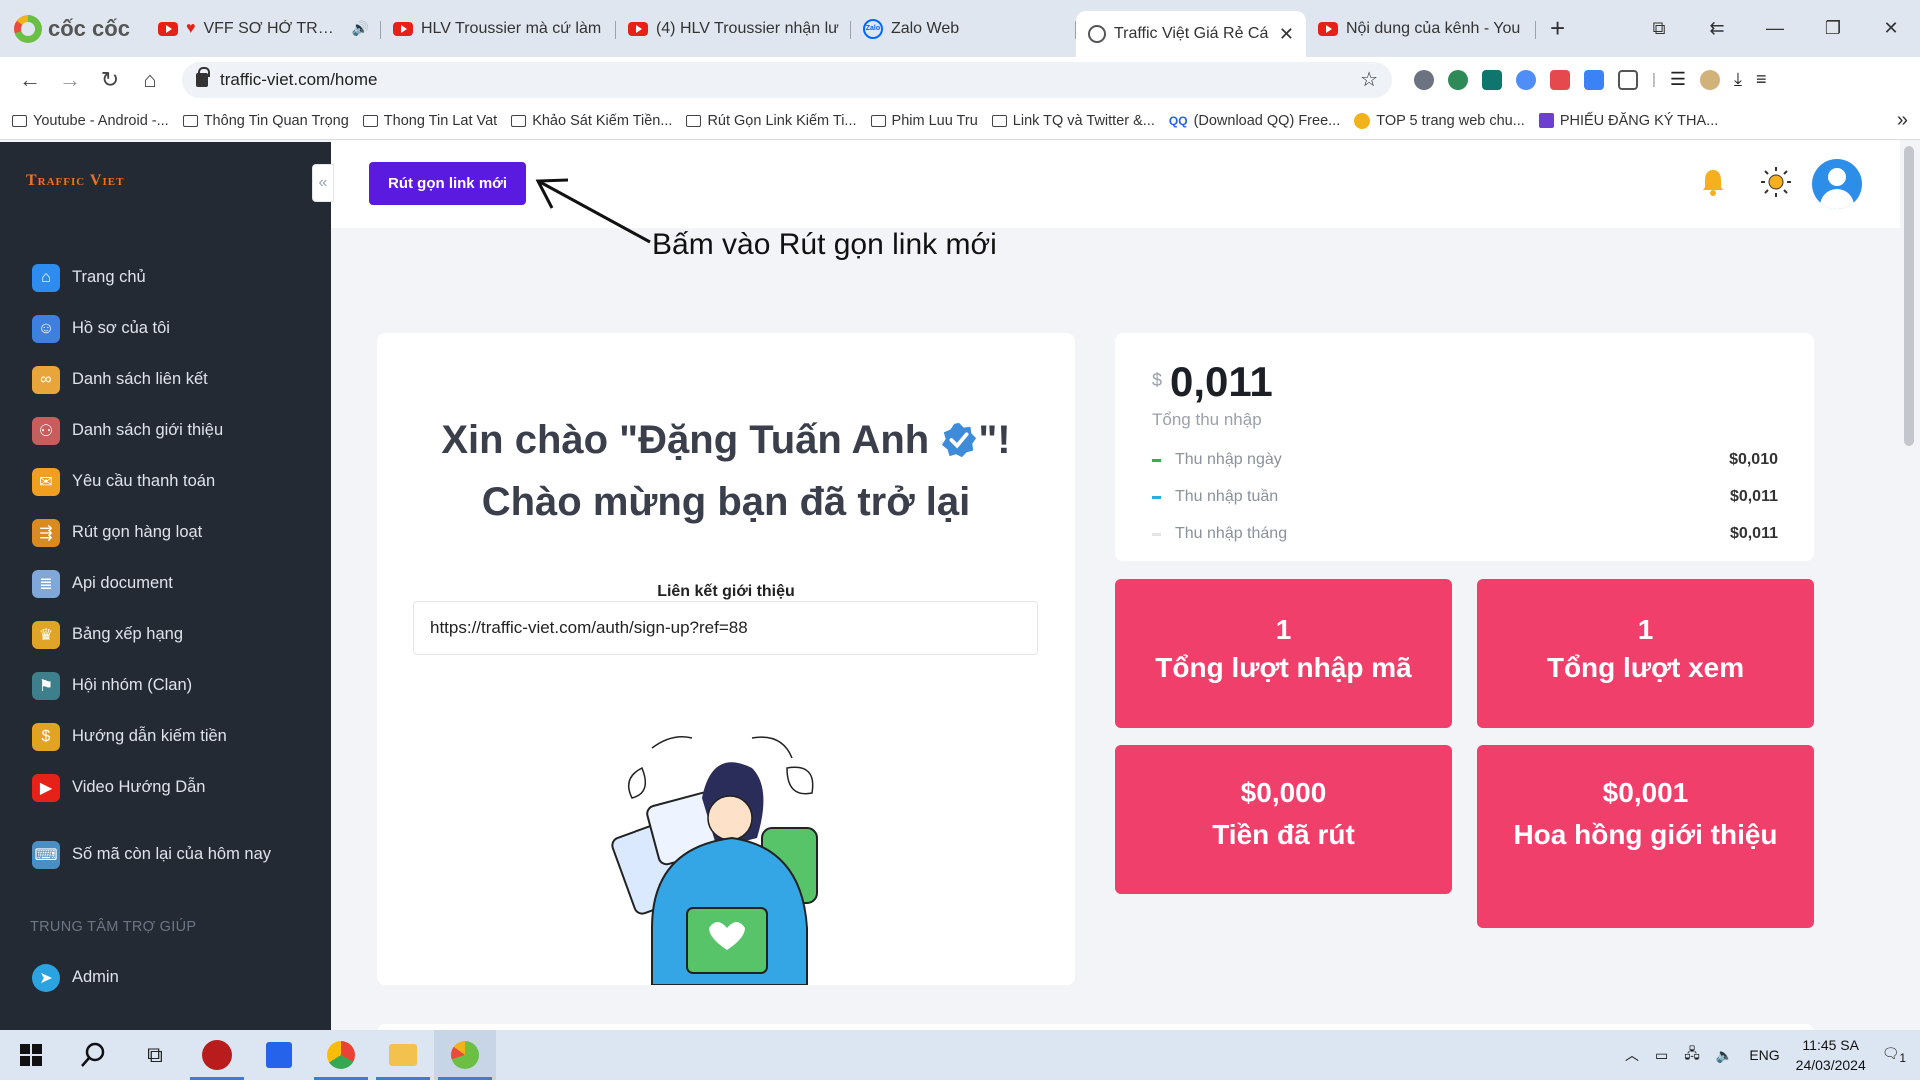  What do you see at coordinates (1775, 28) in the screenshot?
I see `minimize-icon: —` at bounding box center [1775, 28].